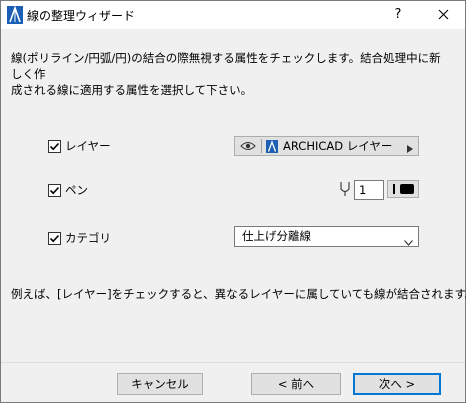 The height and width of the screenshot is (403, 466). I want to click on pen-swatch-button, so click(403, 189).